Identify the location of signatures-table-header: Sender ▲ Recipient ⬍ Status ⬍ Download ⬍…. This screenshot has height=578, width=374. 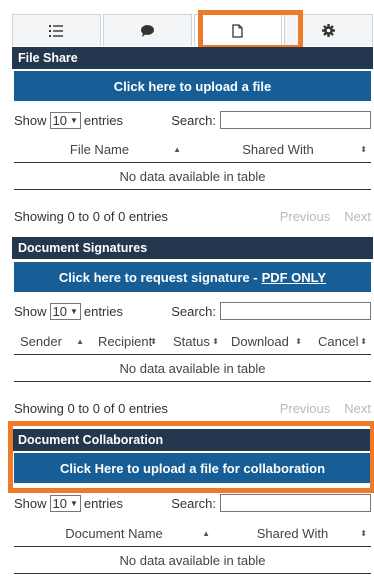
(192, 341).